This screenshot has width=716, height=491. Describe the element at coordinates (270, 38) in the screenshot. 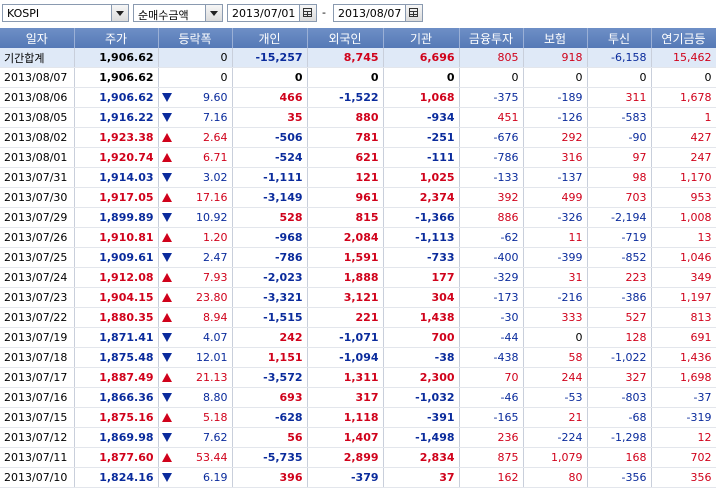

I see `col-header-individual: 개인` at that location.